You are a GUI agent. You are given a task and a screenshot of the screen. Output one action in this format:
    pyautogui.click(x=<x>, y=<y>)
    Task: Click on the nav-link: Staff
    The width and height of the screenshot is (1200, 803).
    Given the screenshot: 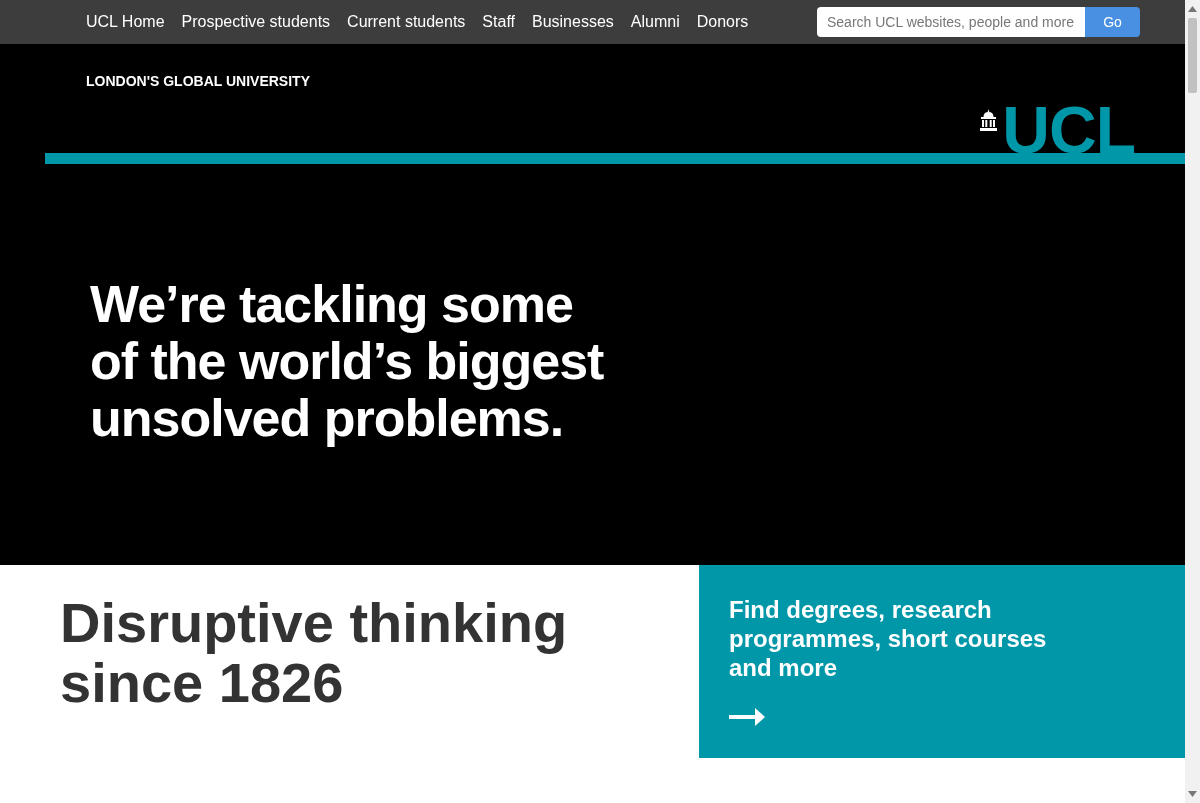 What is the action you would take?
    pyautogui.click(x=498, y=22)
    